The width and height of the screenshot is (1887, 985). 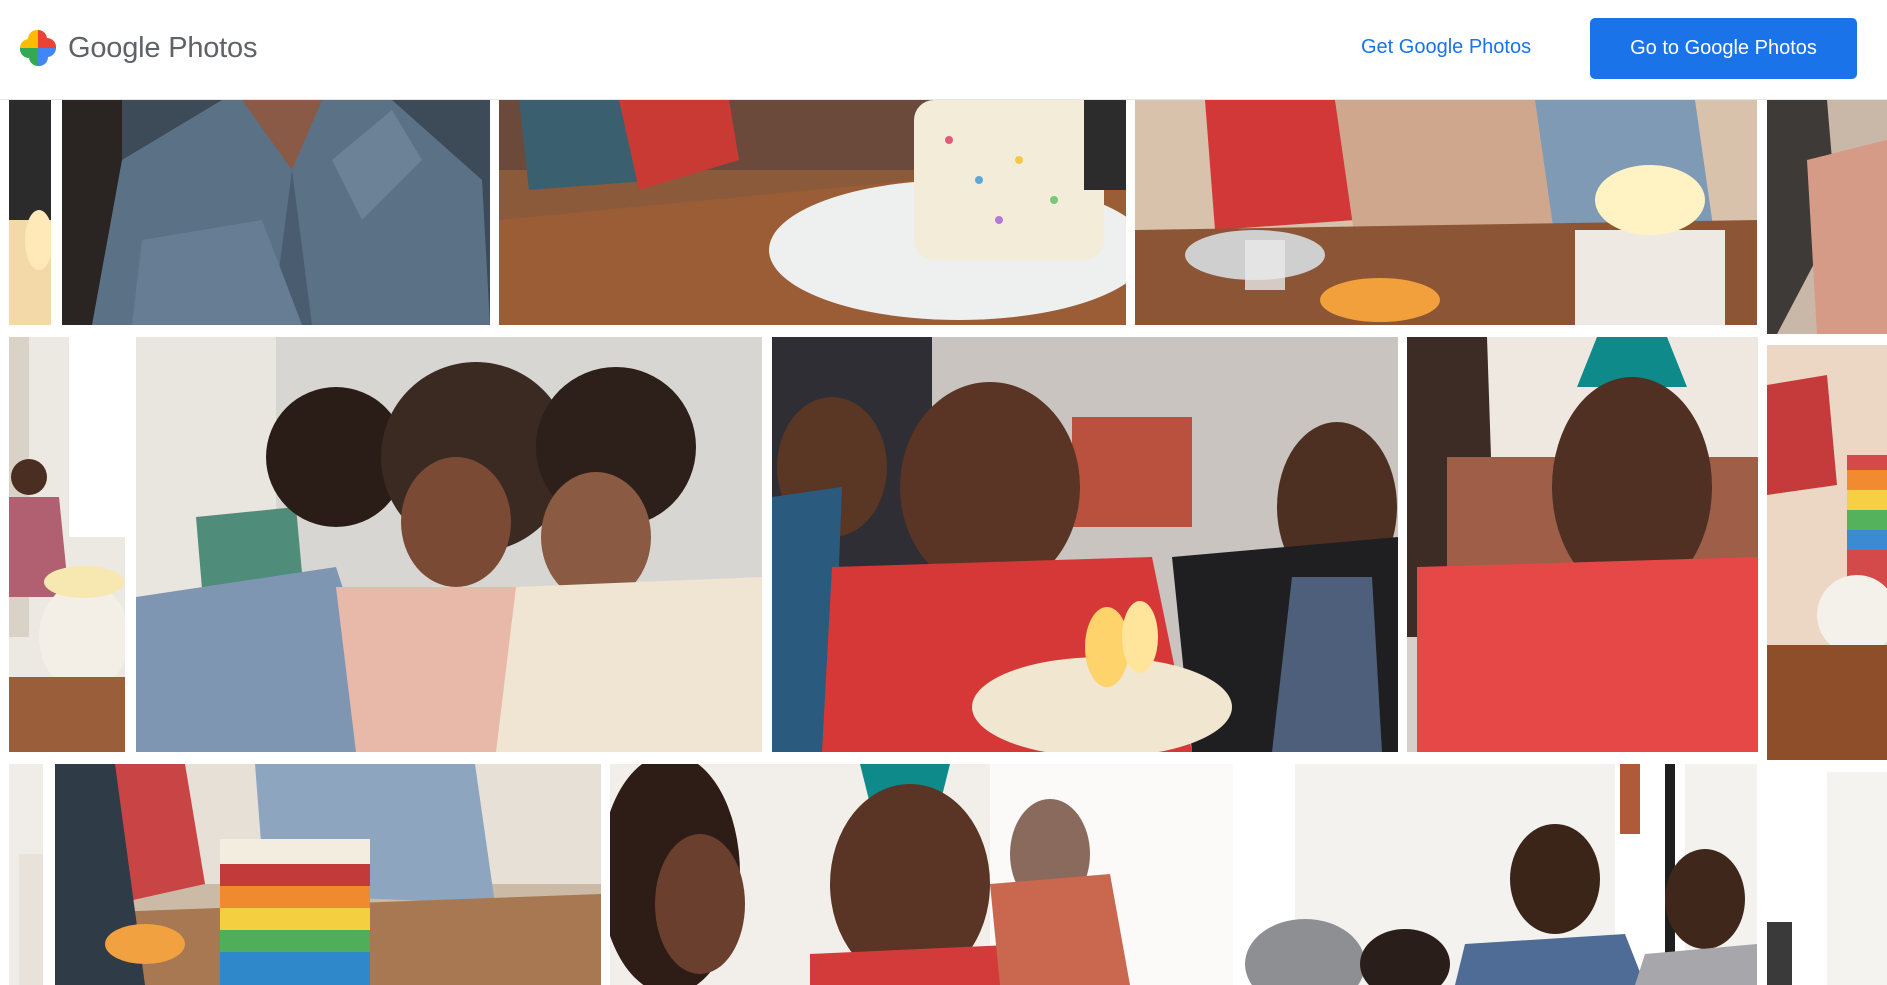 I want to click on google-photos-logo: Google Photos, so click(x=137, y=48).